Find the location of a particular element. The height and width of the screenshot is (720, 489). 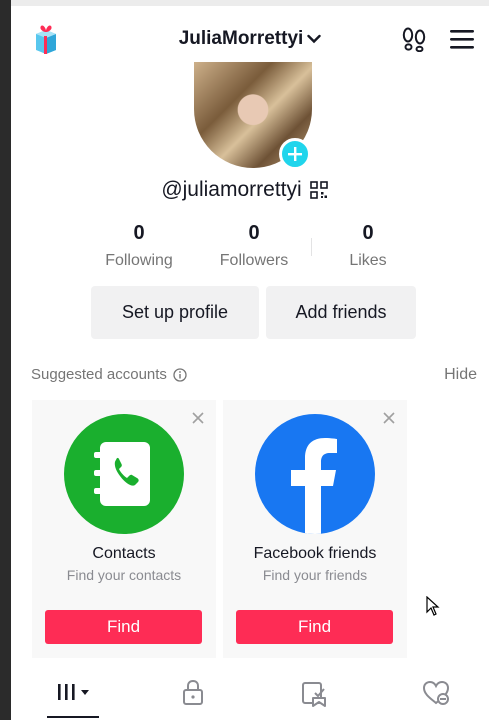

add-friends-button: Add friends is located at coordinates (341, 312).